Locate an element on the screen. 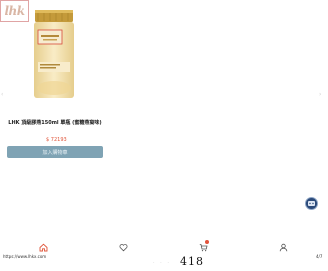 Image resolution: width=328 pixels, height=271 pixels. tab-cart is located at coordinates (203, 246).